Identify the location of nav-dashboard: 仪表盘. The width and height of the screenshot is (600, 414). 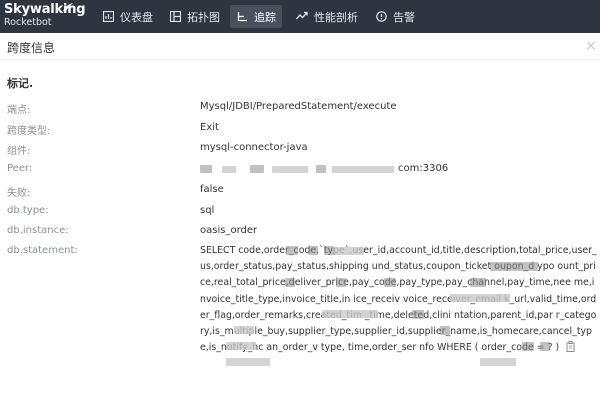
(127, 16).